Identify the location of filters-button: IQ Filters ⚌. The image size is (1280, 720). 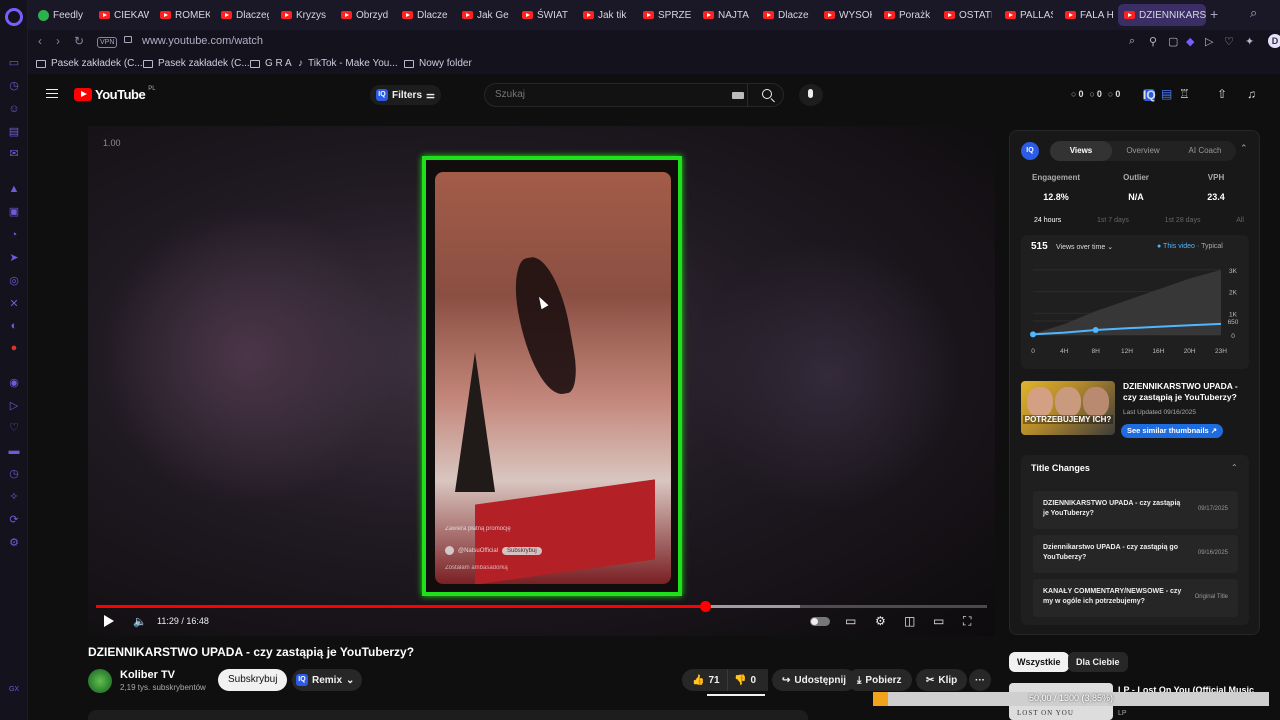
(405, 95).